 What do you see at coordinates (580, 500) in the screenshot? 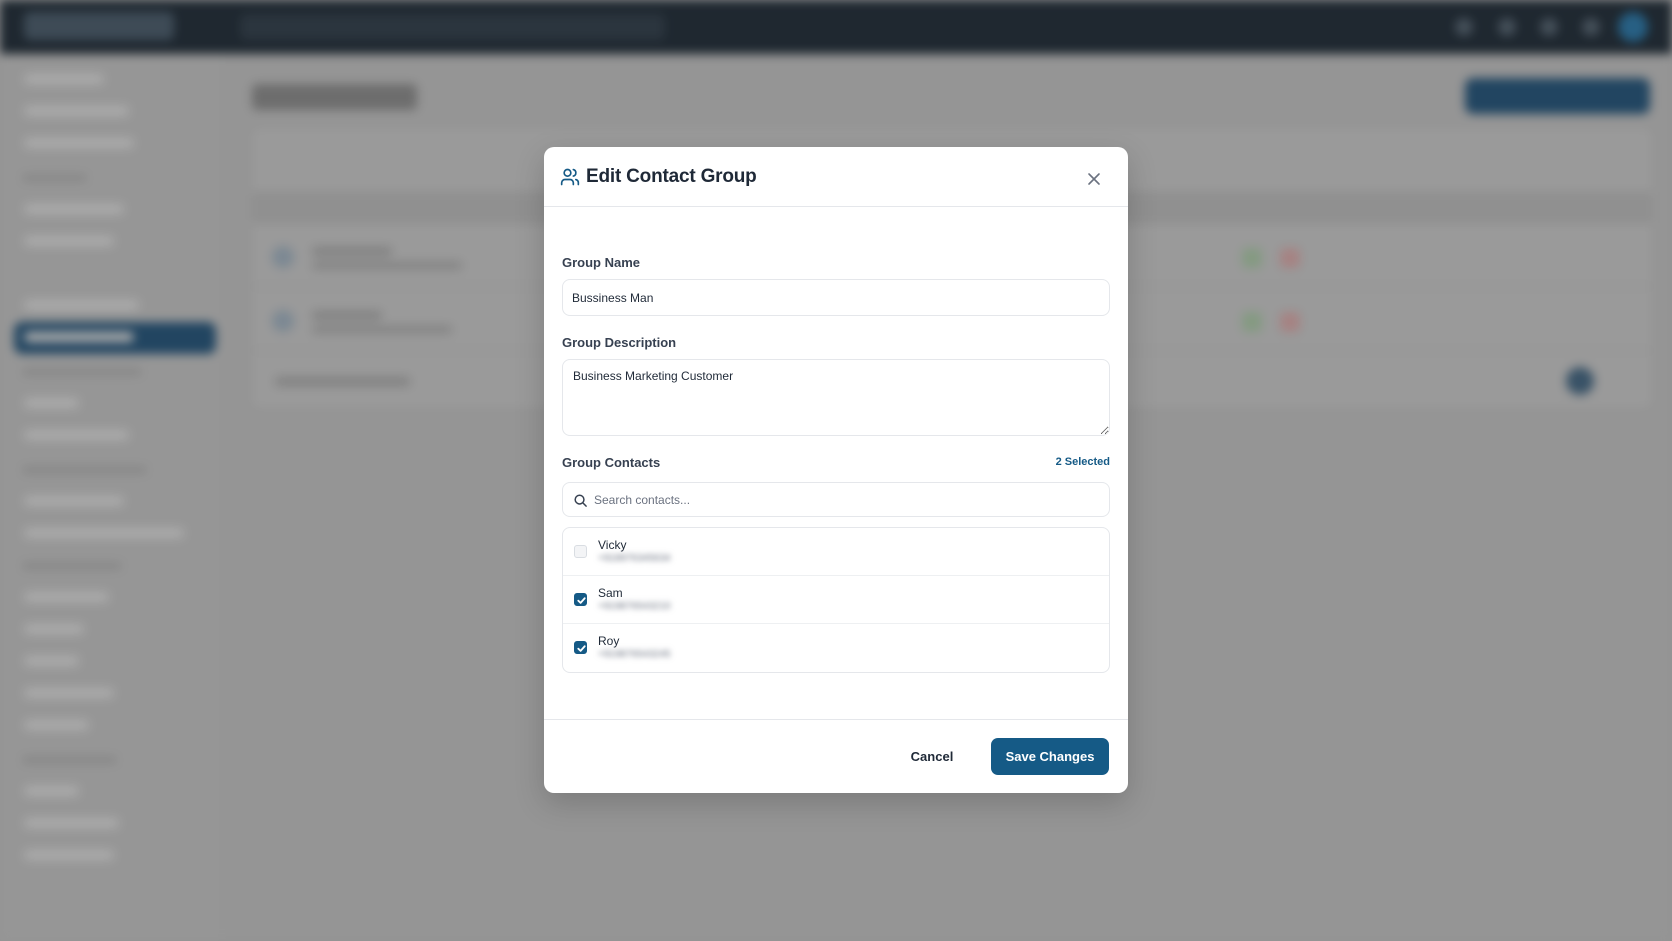
I see `search-icon` at bounding box center [580, 500].